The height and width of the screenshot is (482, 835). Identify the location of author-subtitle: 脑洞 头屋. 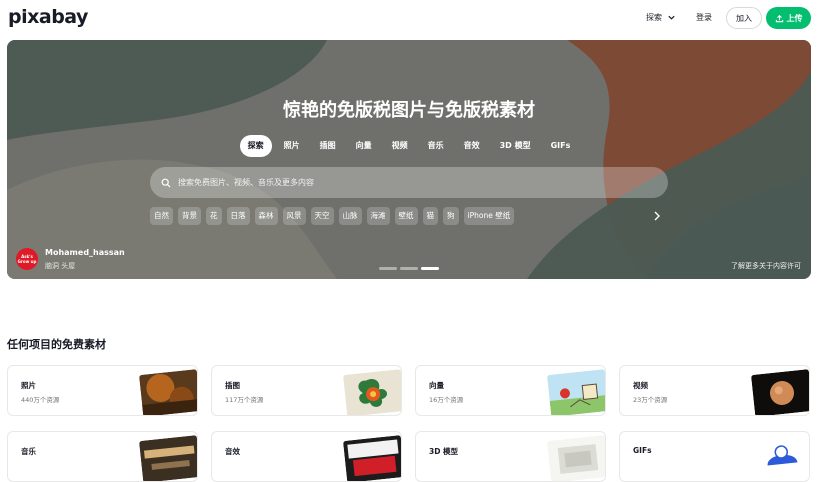
(60, 266).